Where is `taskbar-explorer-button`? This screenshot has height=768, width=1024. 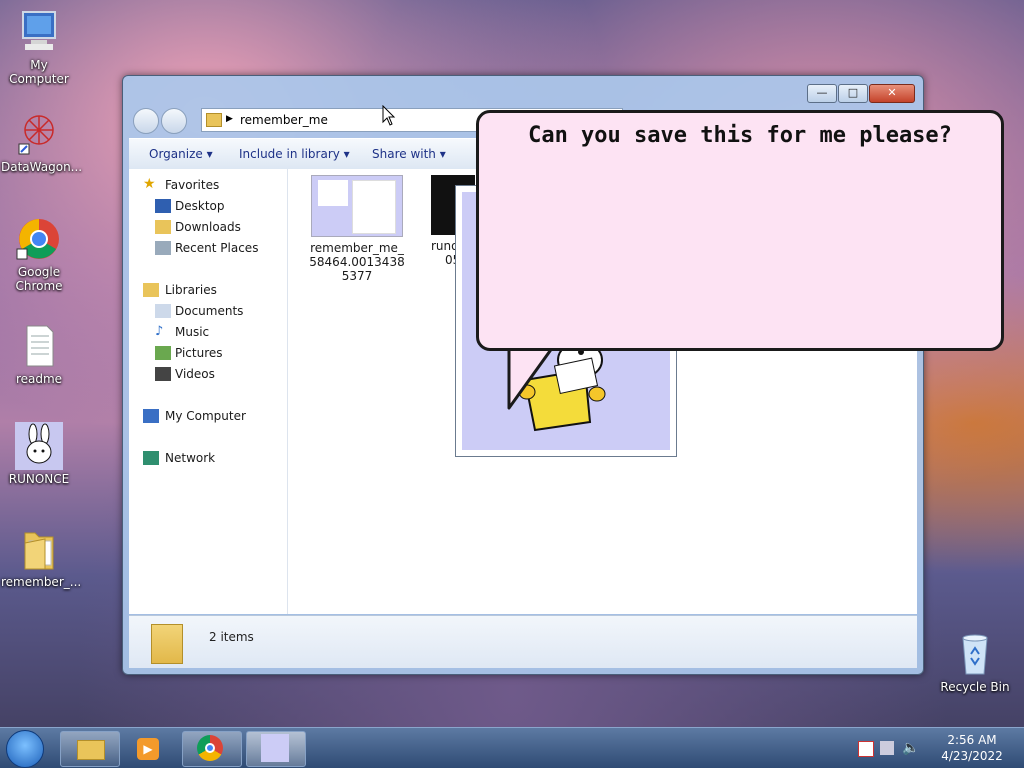
taskbar-explorer-button is located at coordinates (90, 749).